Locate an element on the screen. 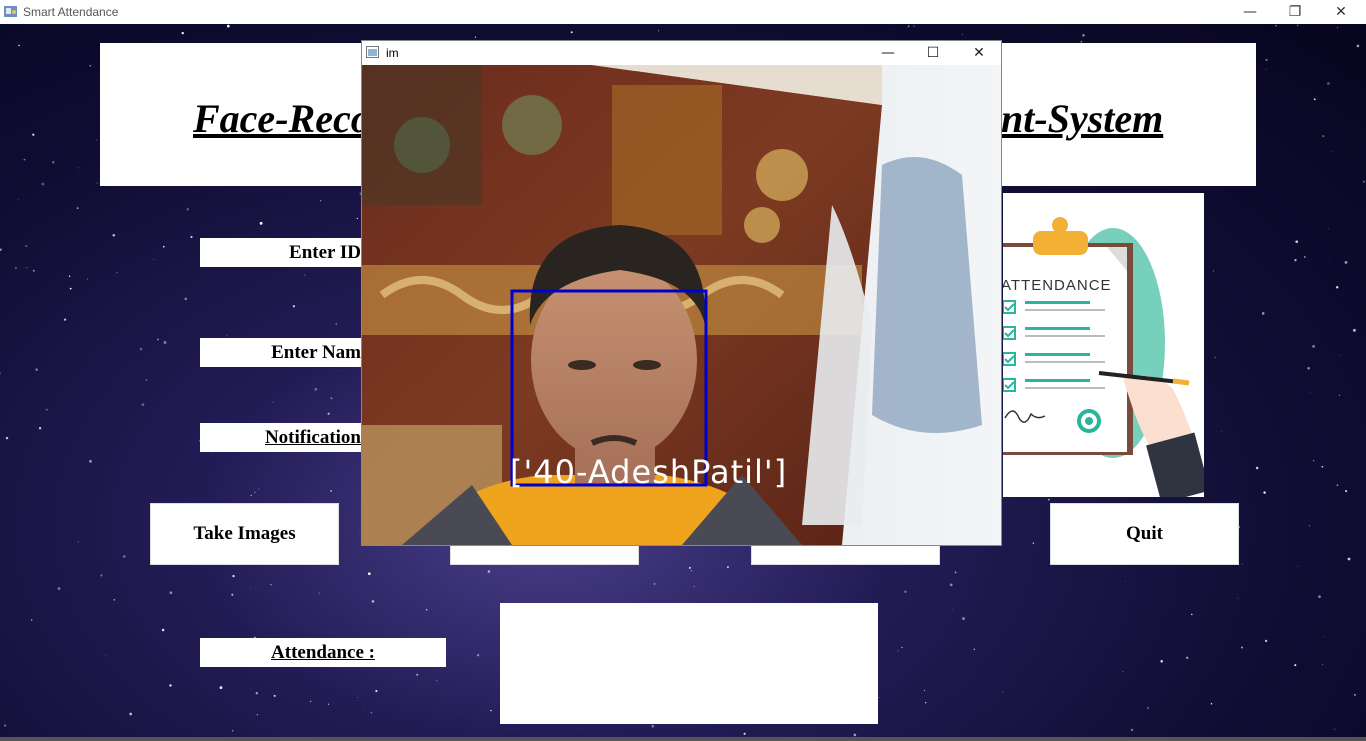 The width and height of the screenshot is (1366, 741). close-button: ✕ is located at coordinates (1341, 12).